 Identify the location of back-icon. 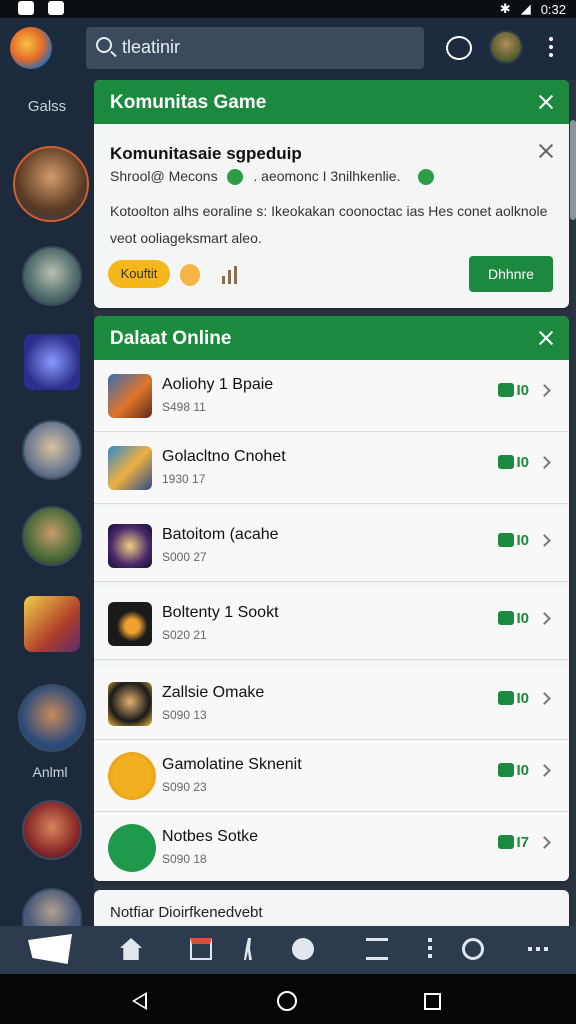
(139, 1001).